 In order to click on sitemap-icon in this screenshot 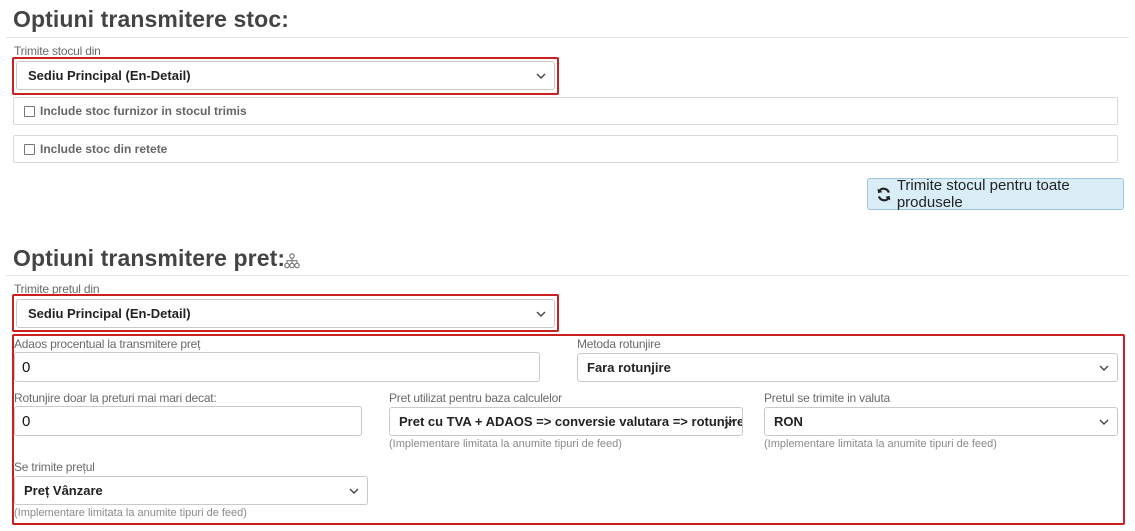, I will do `click(292, 261)`.